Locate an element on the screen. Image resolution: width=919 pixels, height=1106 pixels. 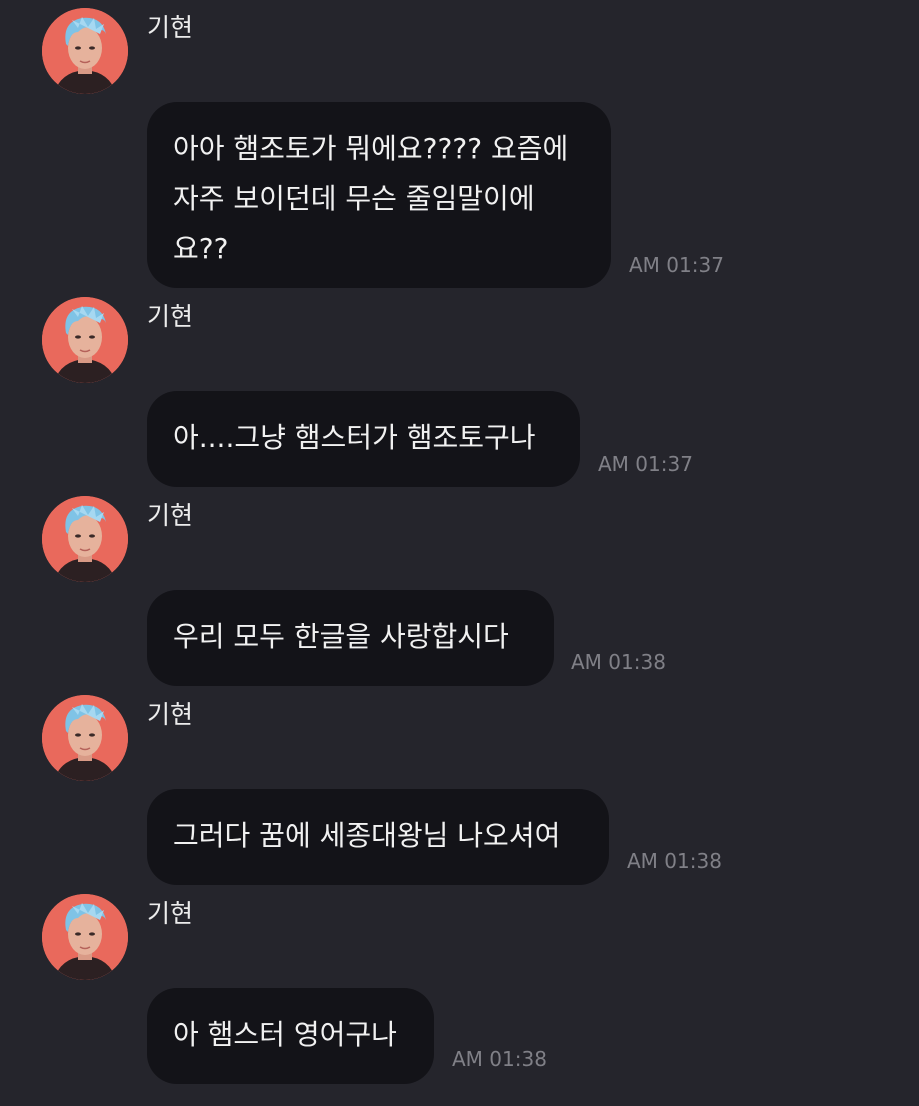
message-bubble: 아아 햄조토가 뭐에요???? 요즘에 자주 보이던데 무슨 줄임말이에 요?? is located at coordinates (379, 195).